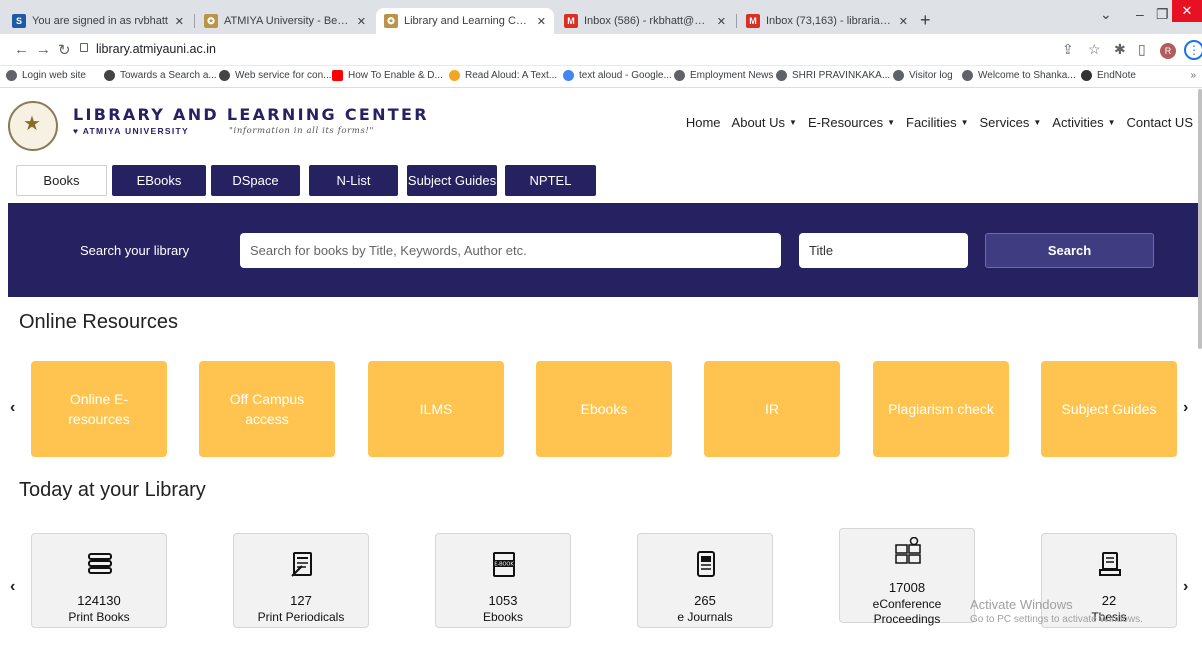  What do you see at coordinates (301, 564) in the screenshot?
I see `periodical-icon` at bounding box center [301, 564].